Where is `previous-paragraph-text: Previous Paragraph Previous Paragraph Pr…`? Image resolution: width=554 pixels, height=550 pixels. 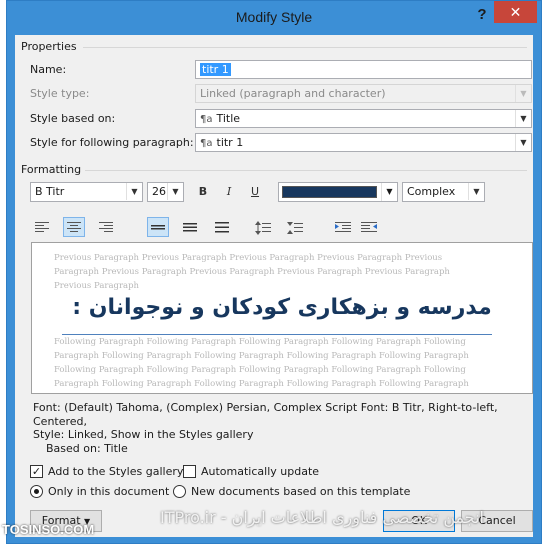
previous-paragraph-text: Previous Paragraph Previous Paragraph Pr… is located at coordinates (252, 272).